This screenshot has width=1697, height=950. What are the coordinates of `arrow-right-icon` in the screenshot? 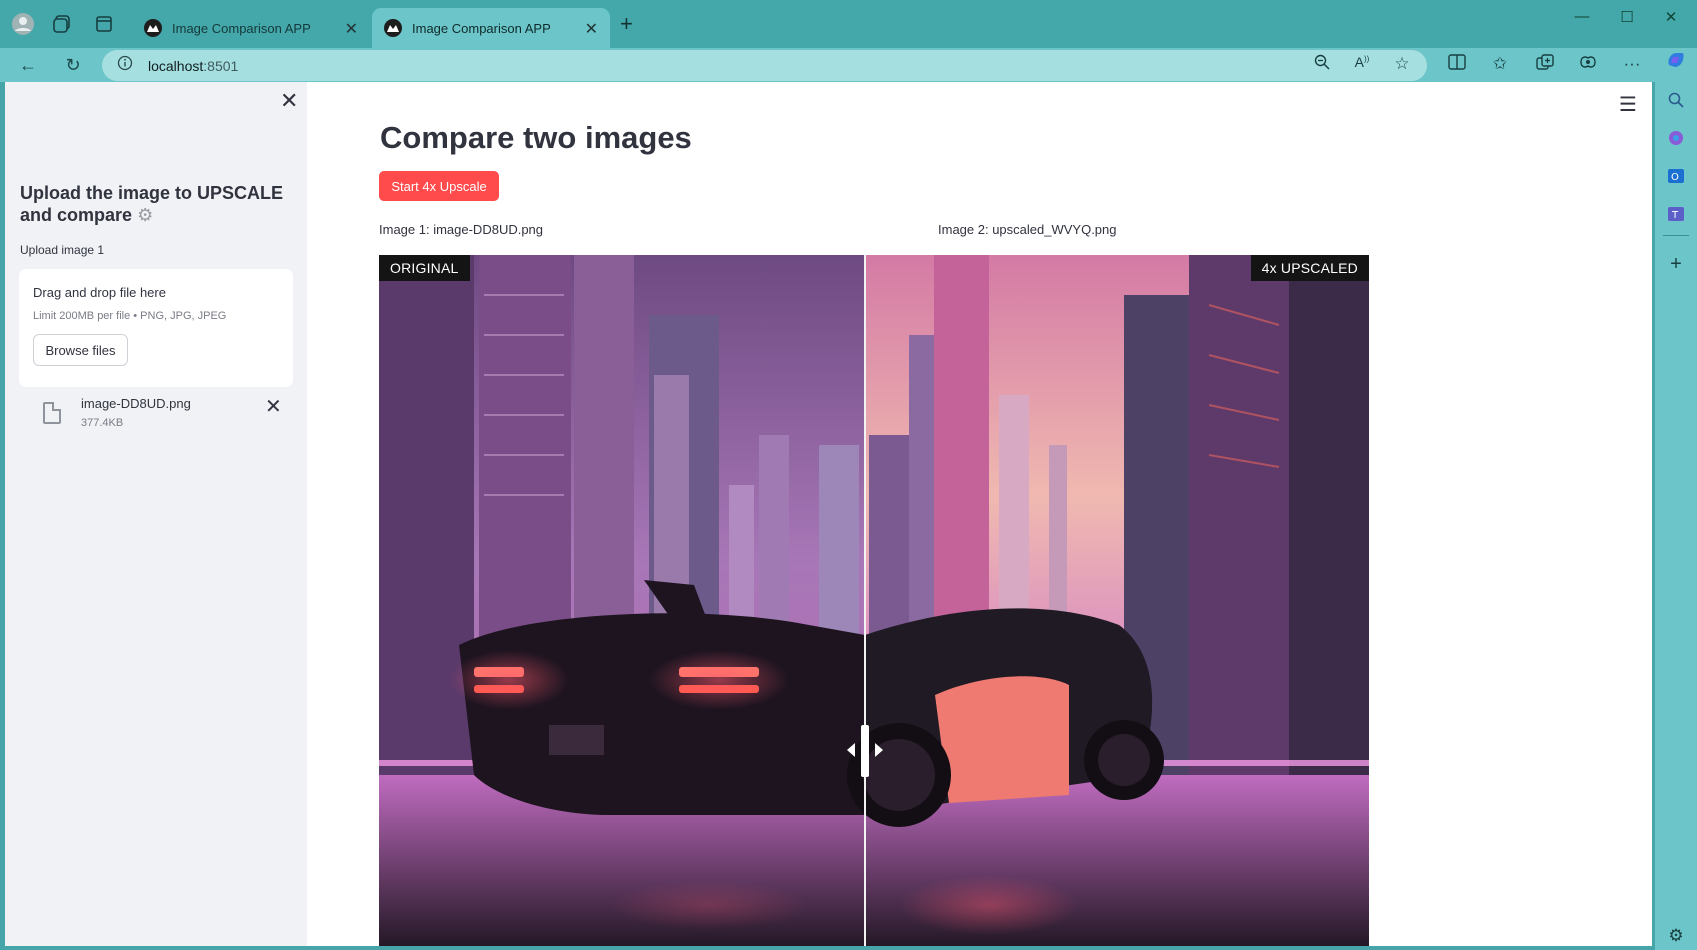 It's located at (879, 750).